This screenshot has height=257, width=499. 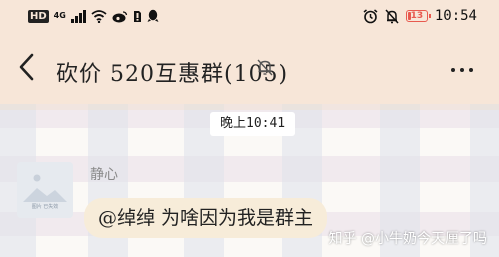 I want to click on network-type: 4G, so click(x=59, y=15).